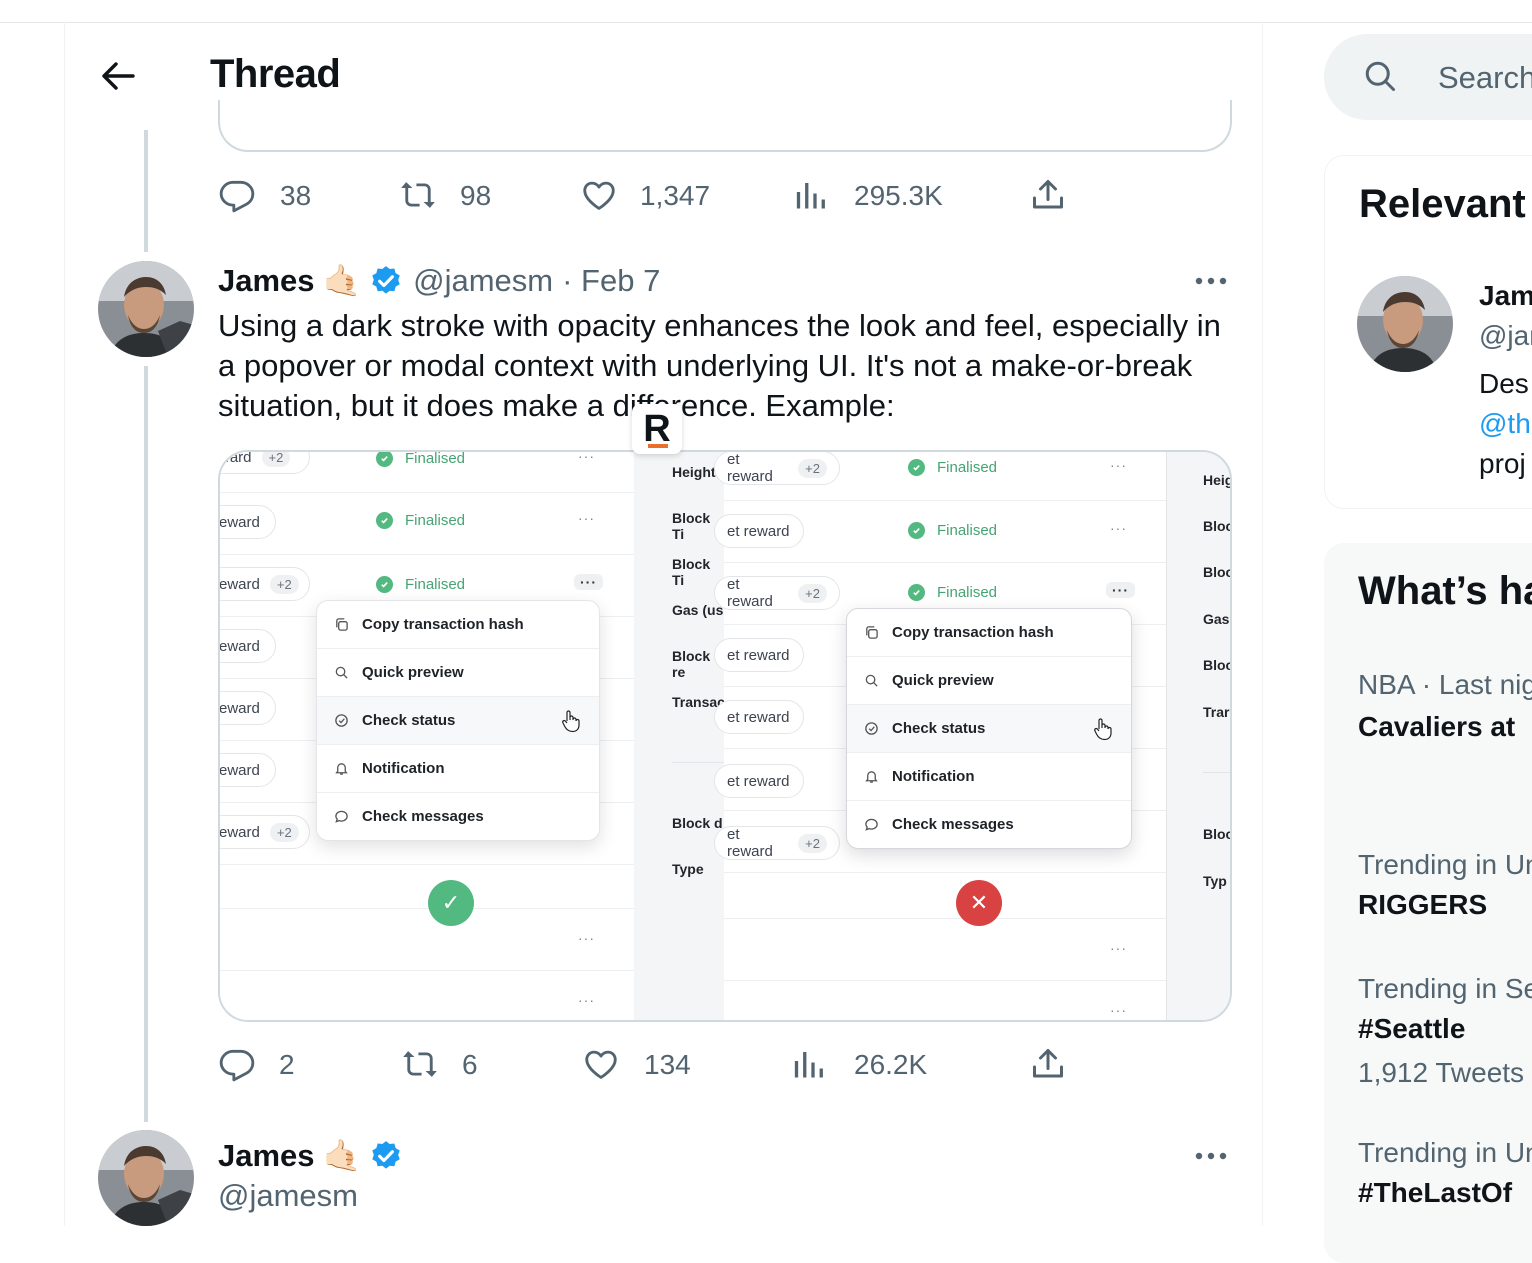 The height and width of the screenshot is (1263, 1532). What do you see at coordinates (1216, 712) in the screenshot?
I see `side-label: Trar` at bounding box center [1216, 712].